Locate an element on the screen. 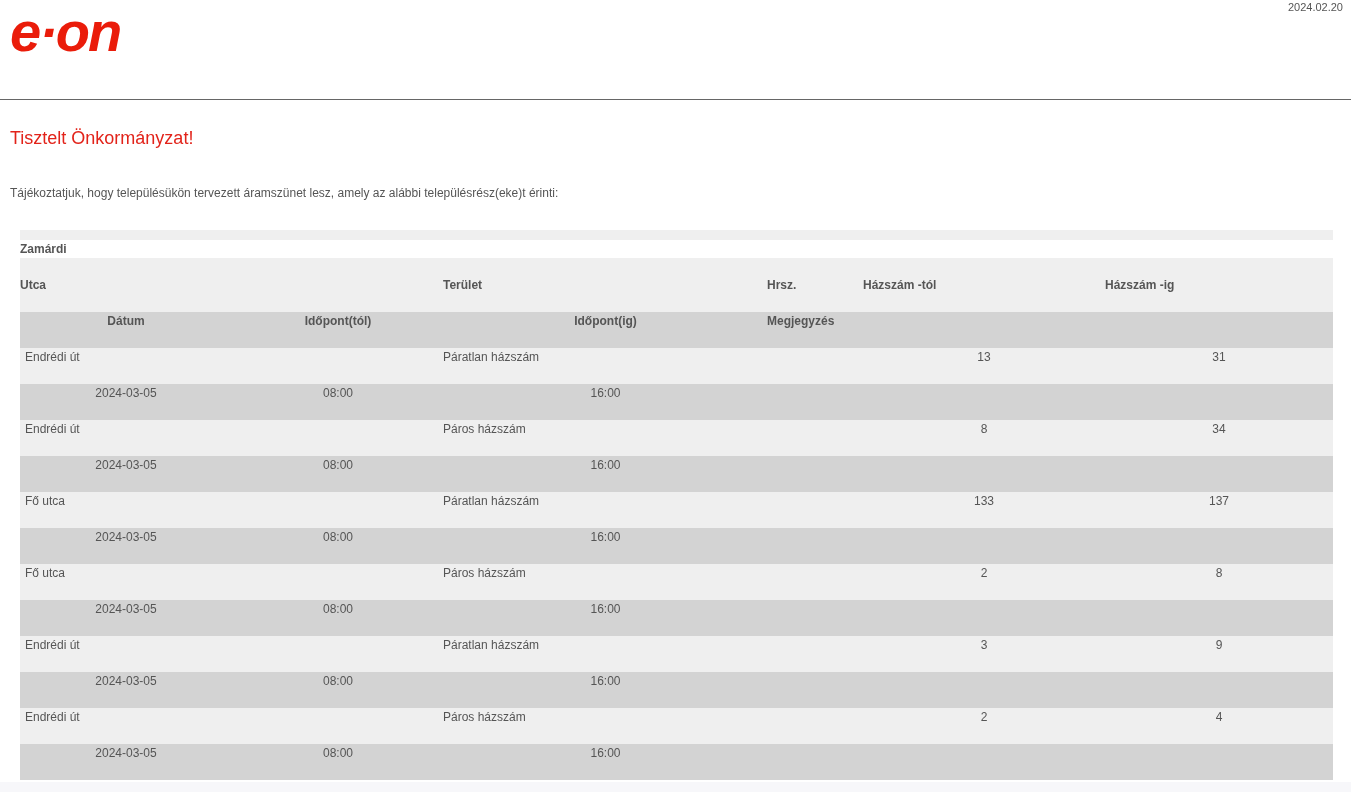  column-header: Házszám -ig is located at coordinates (1140, 285).